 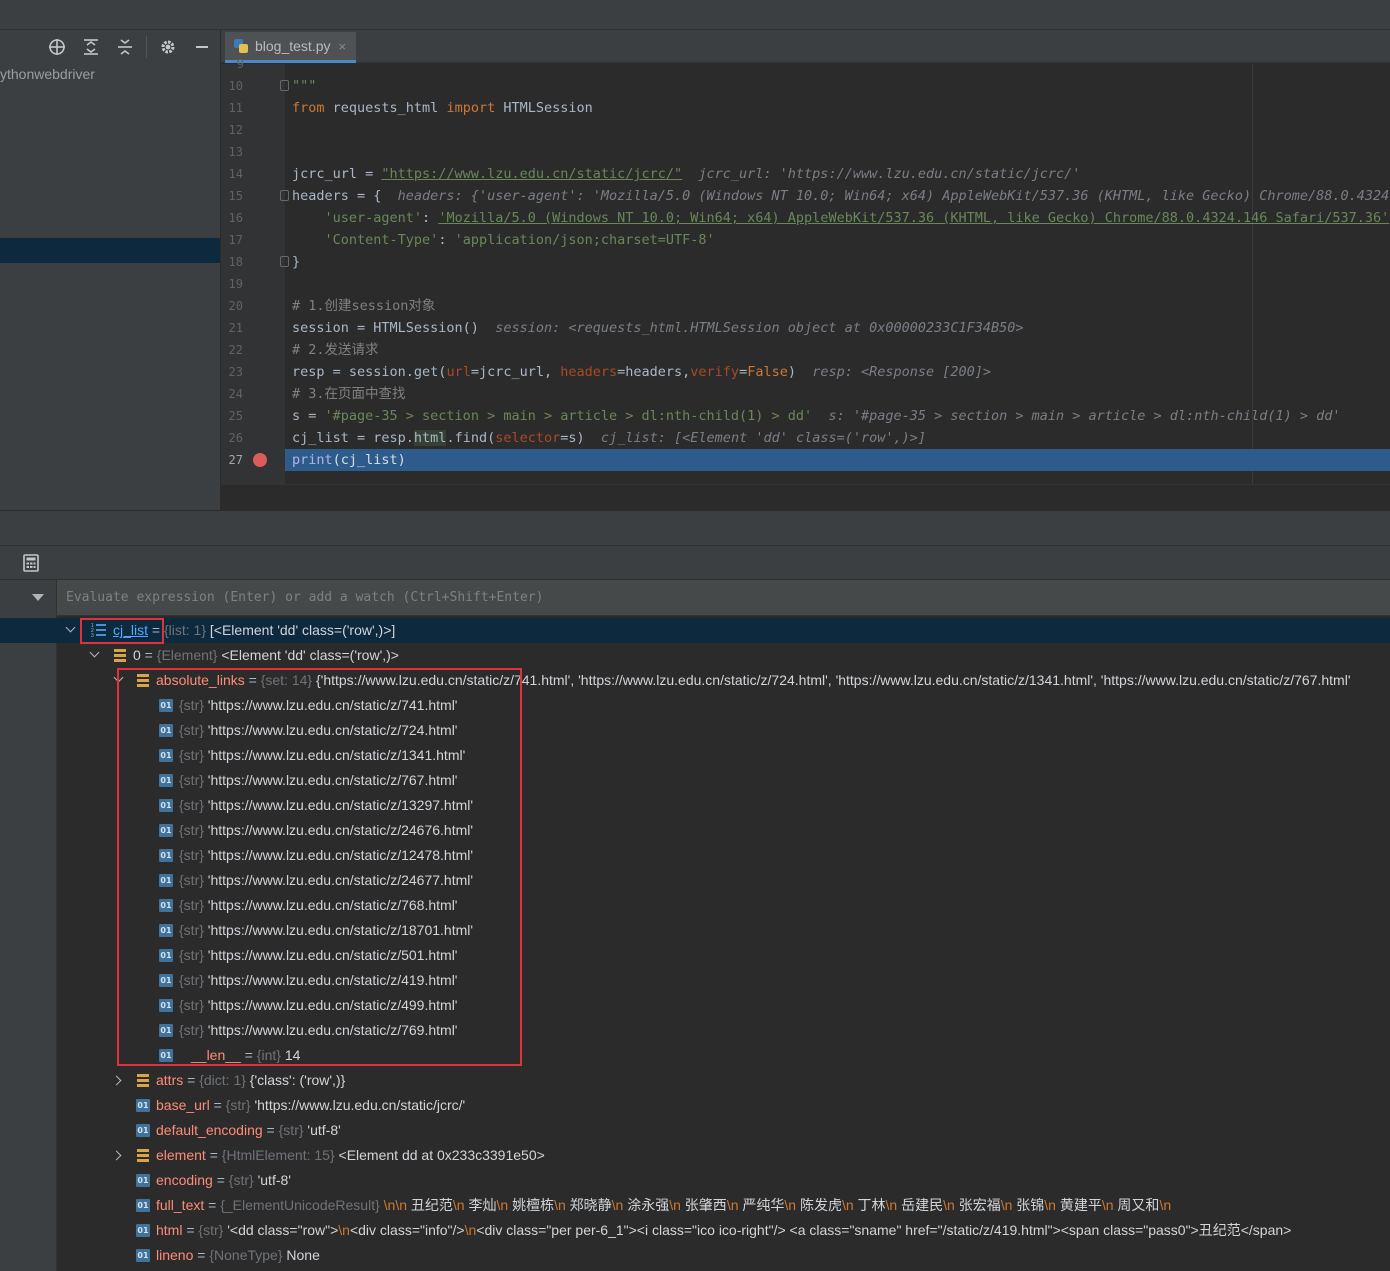 I want to click on tool-window-splitter, so click(x=695, y=528).